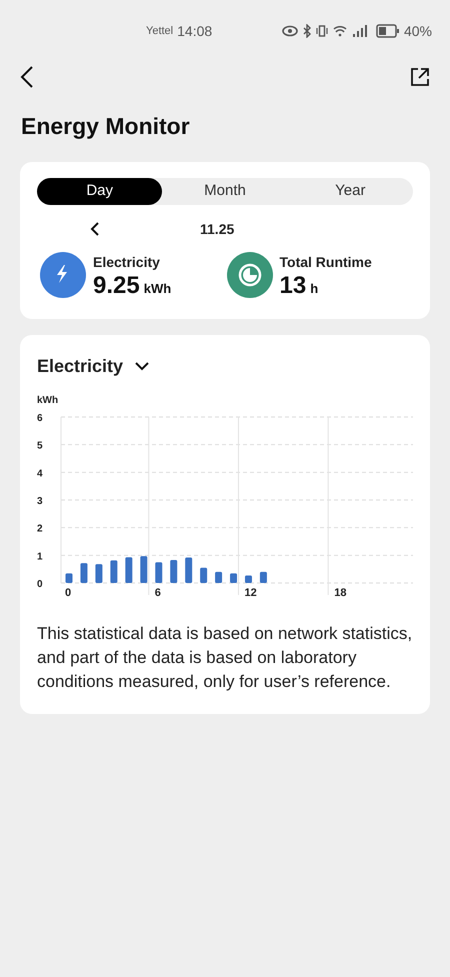  Describe the element at coordinates (47, 400) in the screenshot. I see `y-axis-label: kWh` at that location.